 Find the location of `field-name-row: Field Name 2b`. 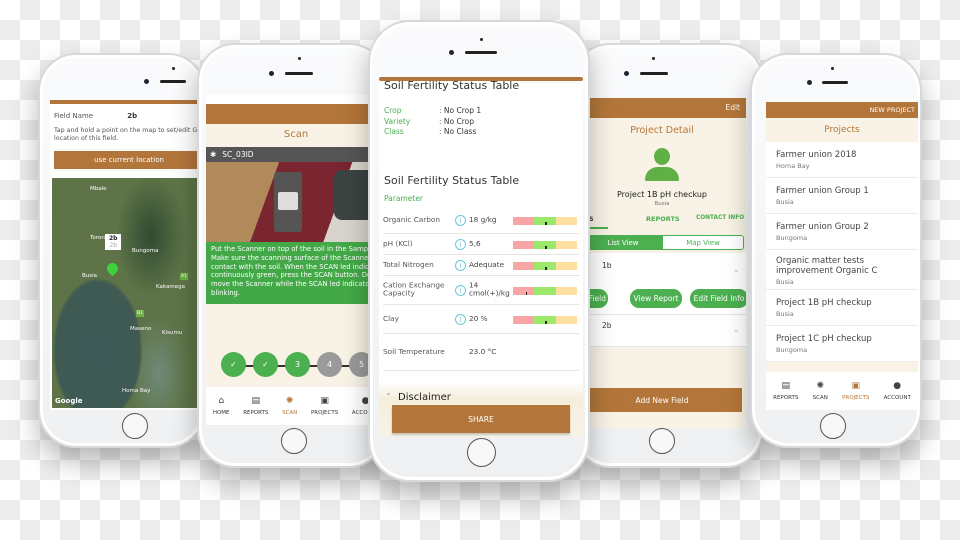

field-name-row: Field Name 2b is located at coordinates (95, 116).